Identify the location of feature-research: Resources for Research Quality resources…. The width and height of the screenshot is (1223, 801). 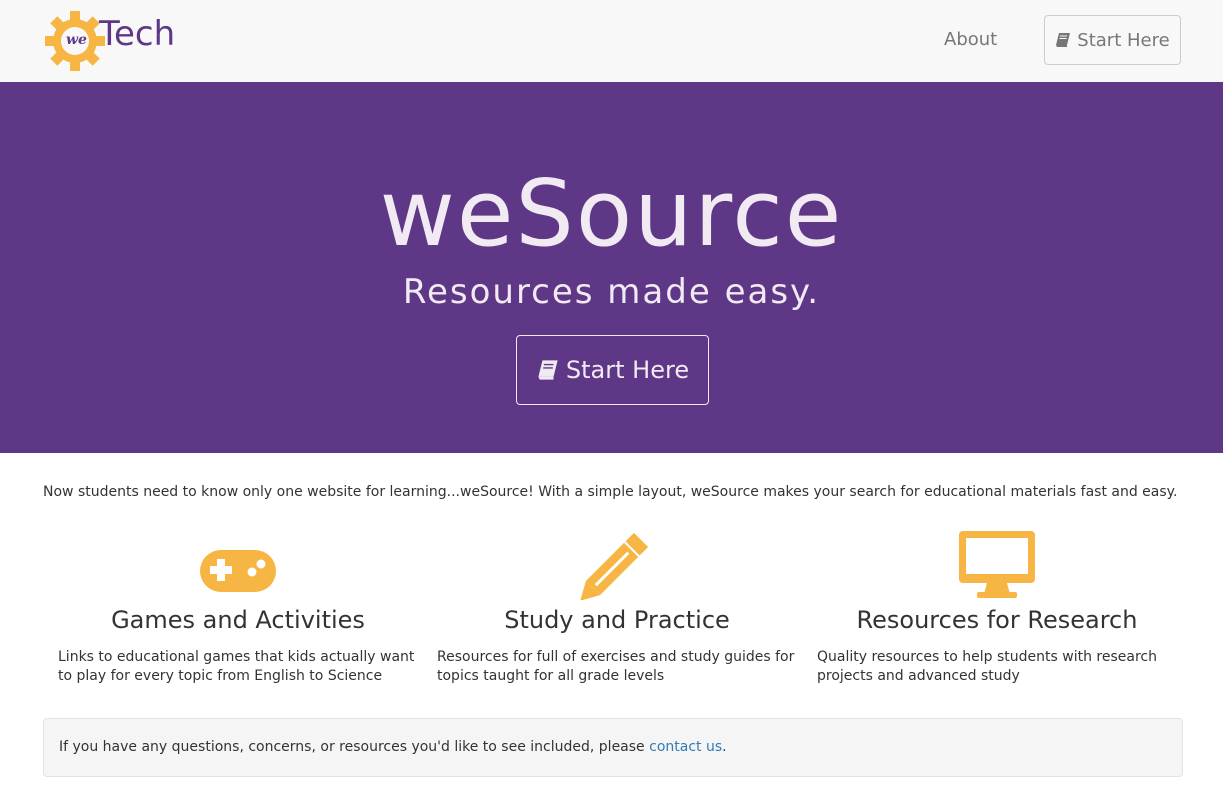
(997, 607).